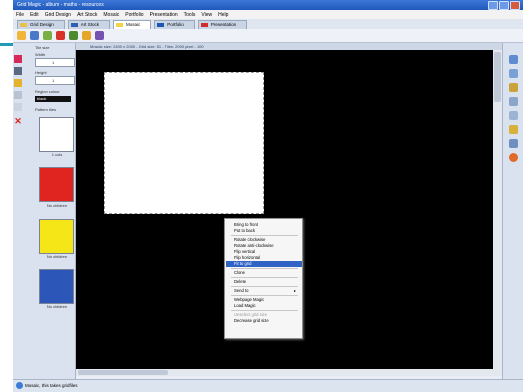 Image resolution: width=523 pixels, height=392 pixels. Describe the element at coordinates (134, 15) in the screenshot. I see `menu-item-portfolio: Portfolio` at that location.